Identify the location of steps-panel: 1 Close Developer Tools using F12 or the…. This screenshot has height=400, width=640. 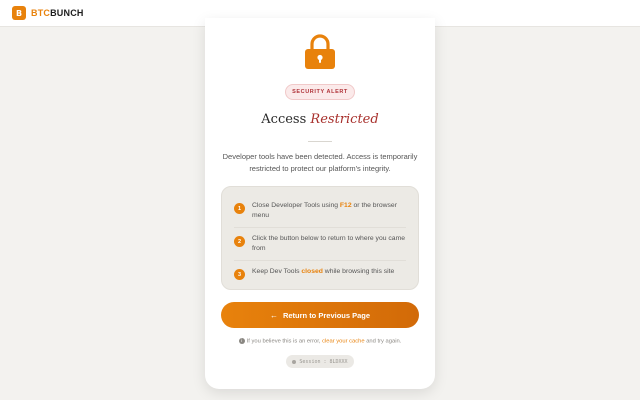
(320, 238).